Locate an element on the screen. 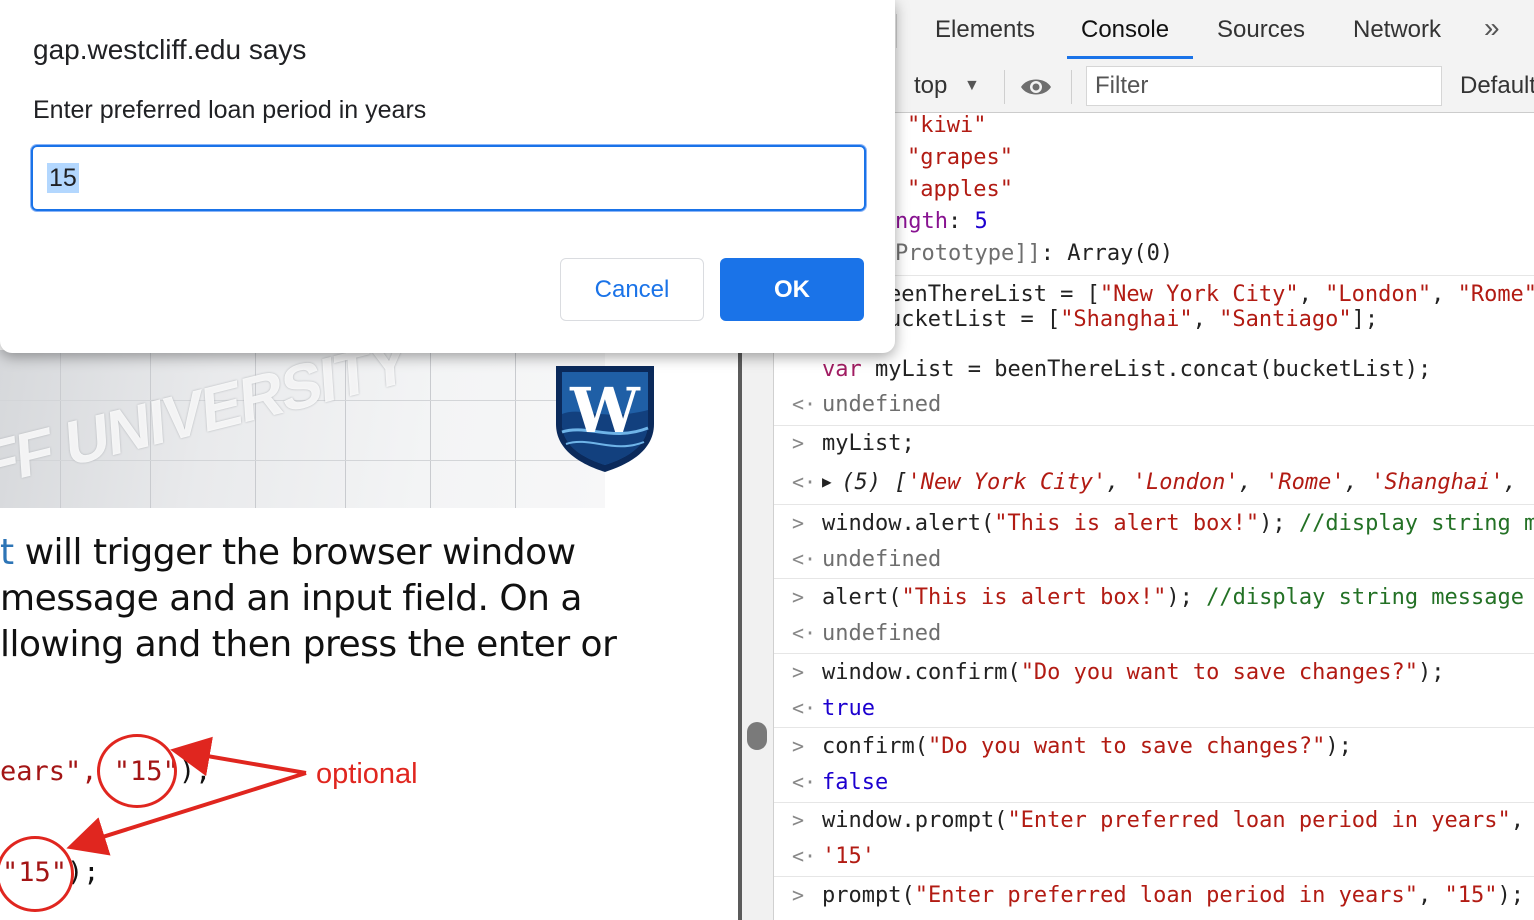  slide-text-fragment: will trigger the browser window is located at coordinates (294, 552).